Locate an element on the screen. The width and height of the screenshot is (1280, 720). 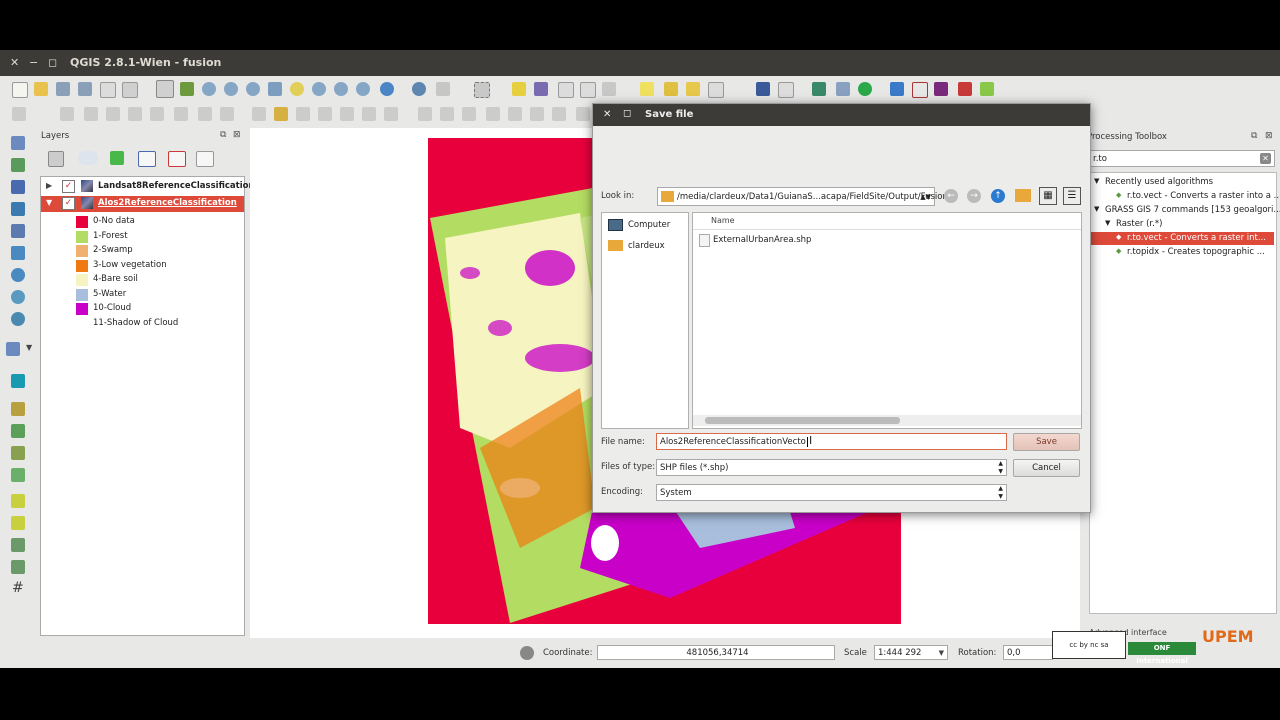
zoom-scale-icon is located at coordinates (253, 89).